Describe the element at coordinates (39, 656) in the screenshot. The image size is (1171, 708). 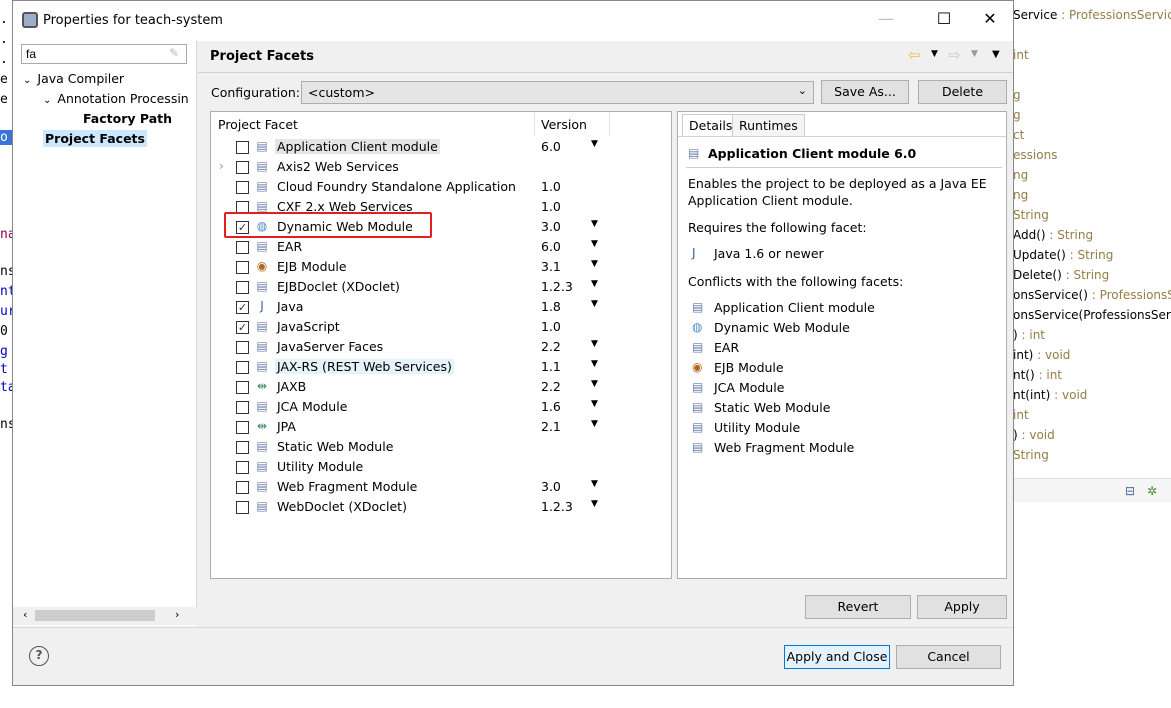
I see `help-icon: ?` at that location.